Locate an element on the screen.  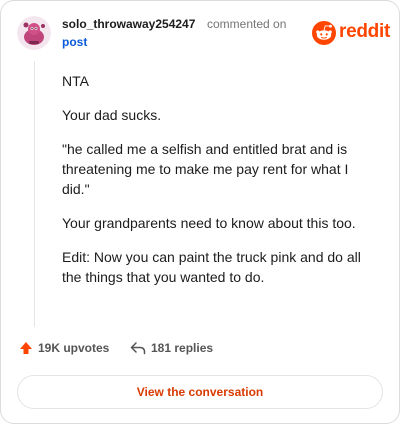
comment-paragraph: NTA is located at coordinates (75, 81).